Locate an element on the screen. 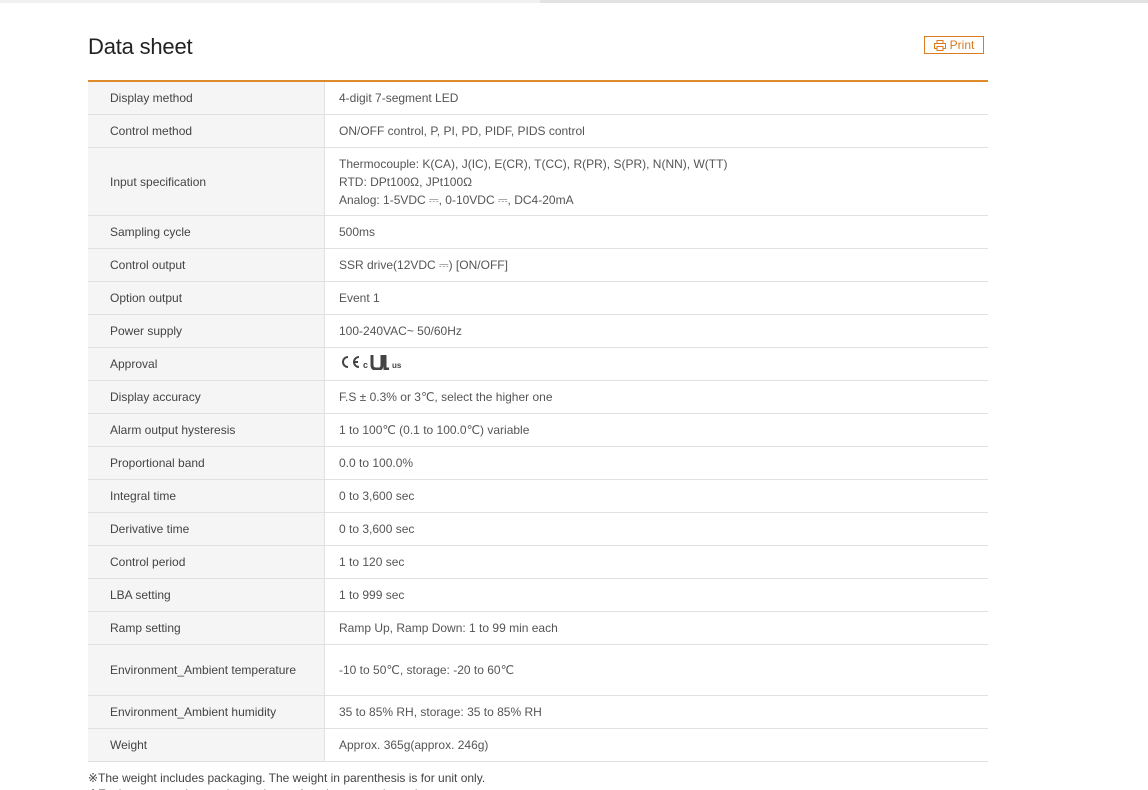 Image resolution: width=1148 pixels, height=790 pixels. spec-label: Ramp setting is located at coordinates (206, 628).